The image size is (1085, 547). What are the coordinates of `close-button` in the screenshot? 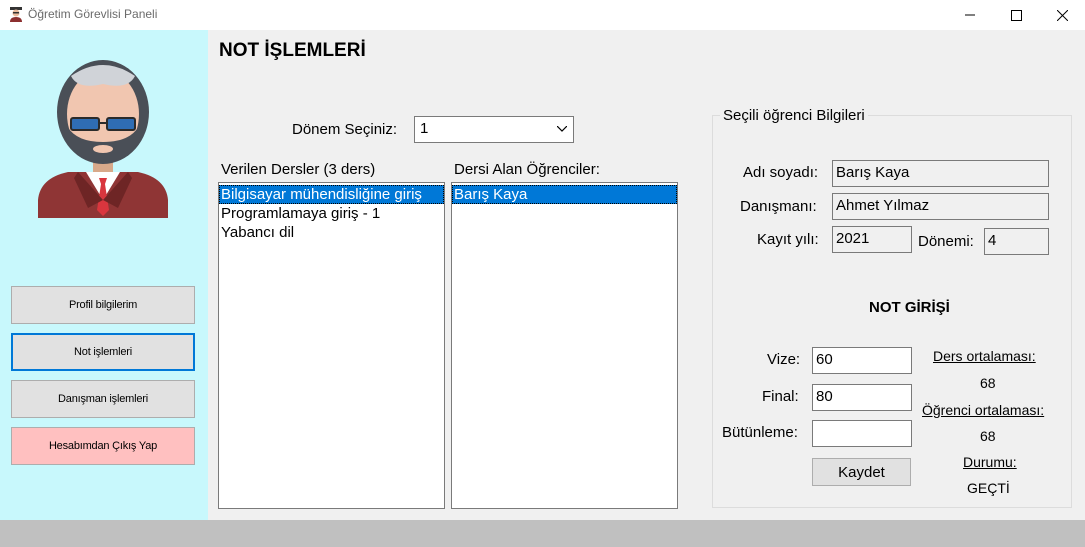 It's located at (1062, 15).